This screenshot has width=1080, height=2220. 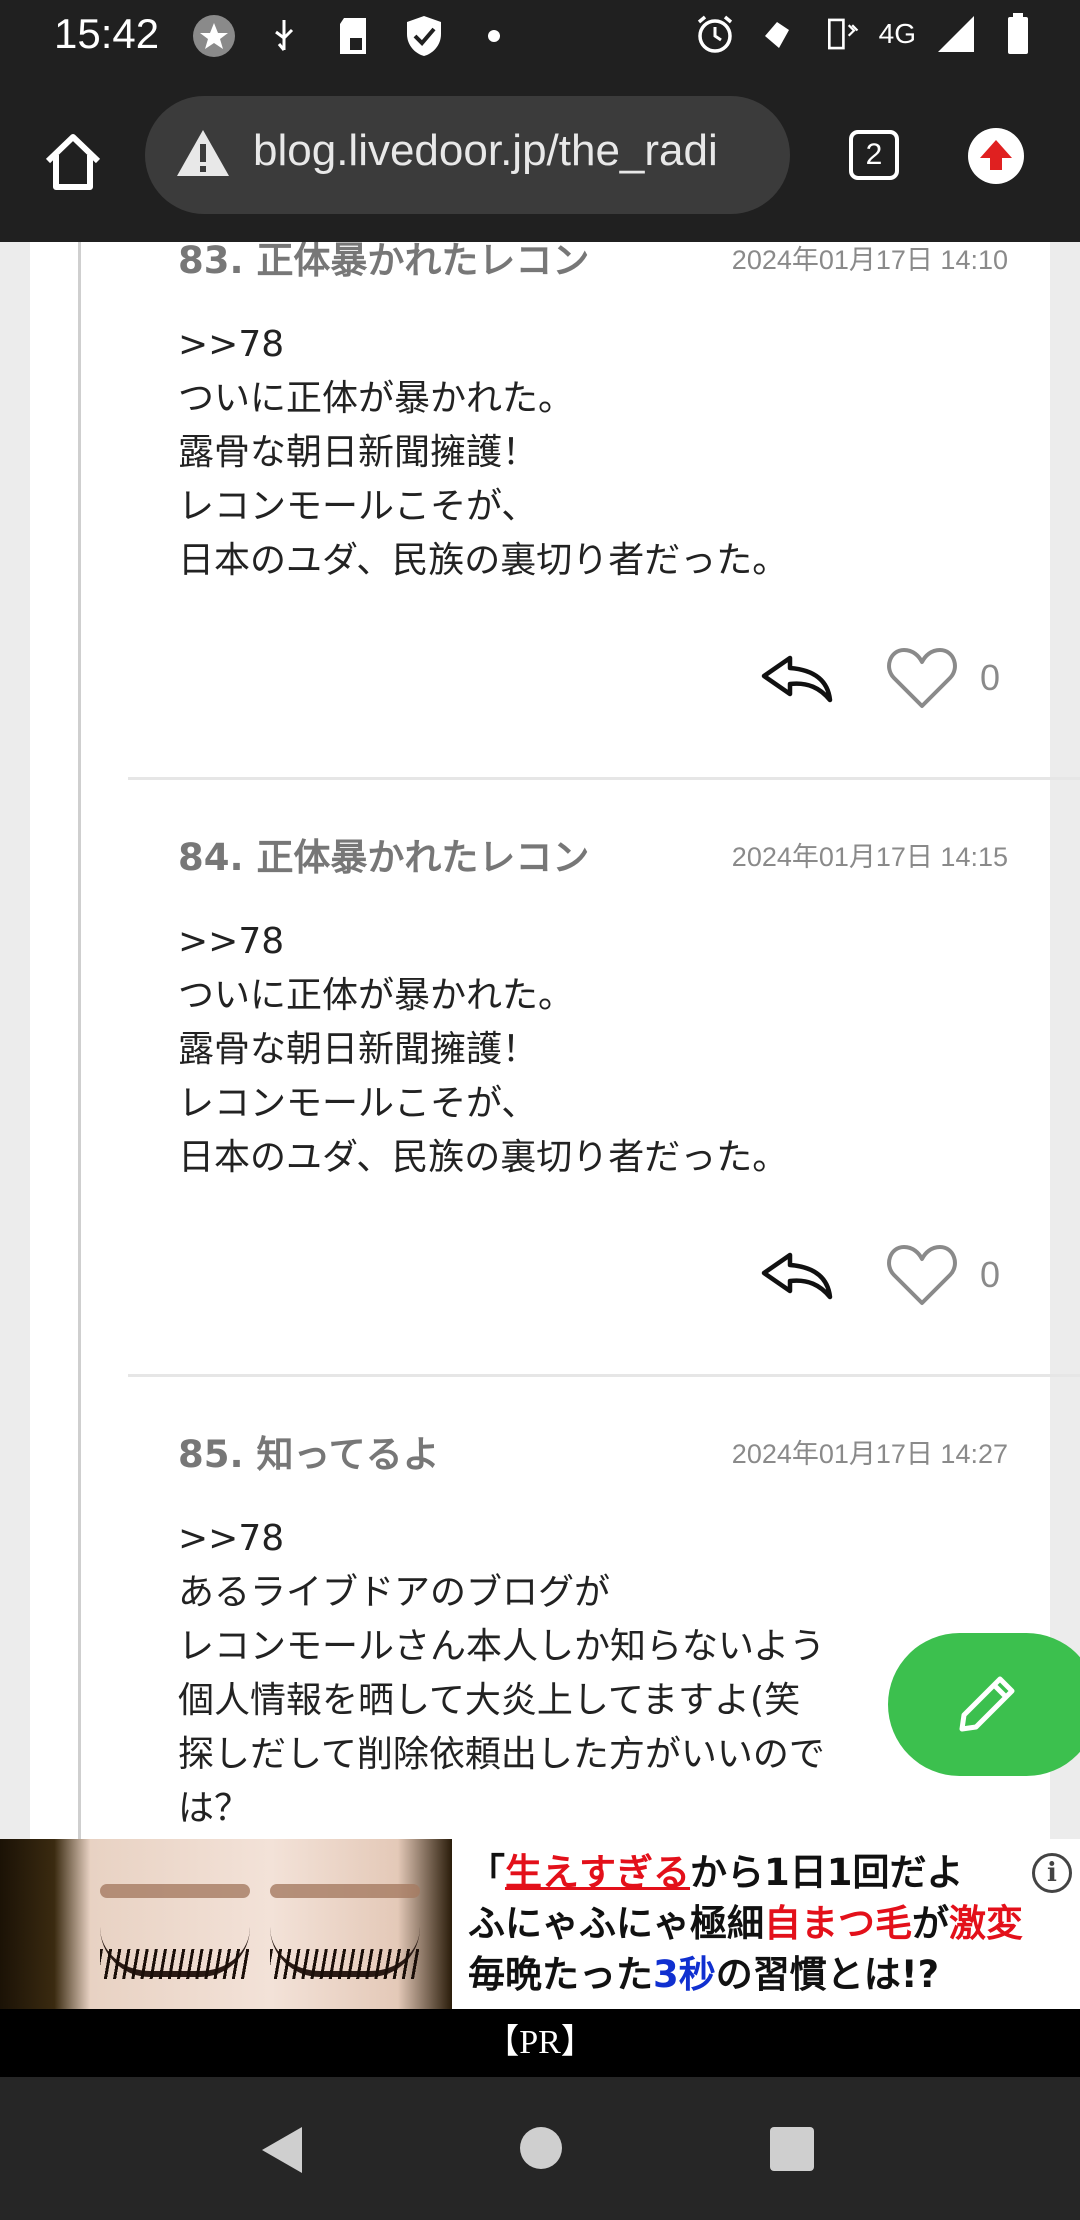 I want to click on comment-header: 84. 正体暴かれたレコン 2024年01月17日 14:15, so click(x=593, y=853).